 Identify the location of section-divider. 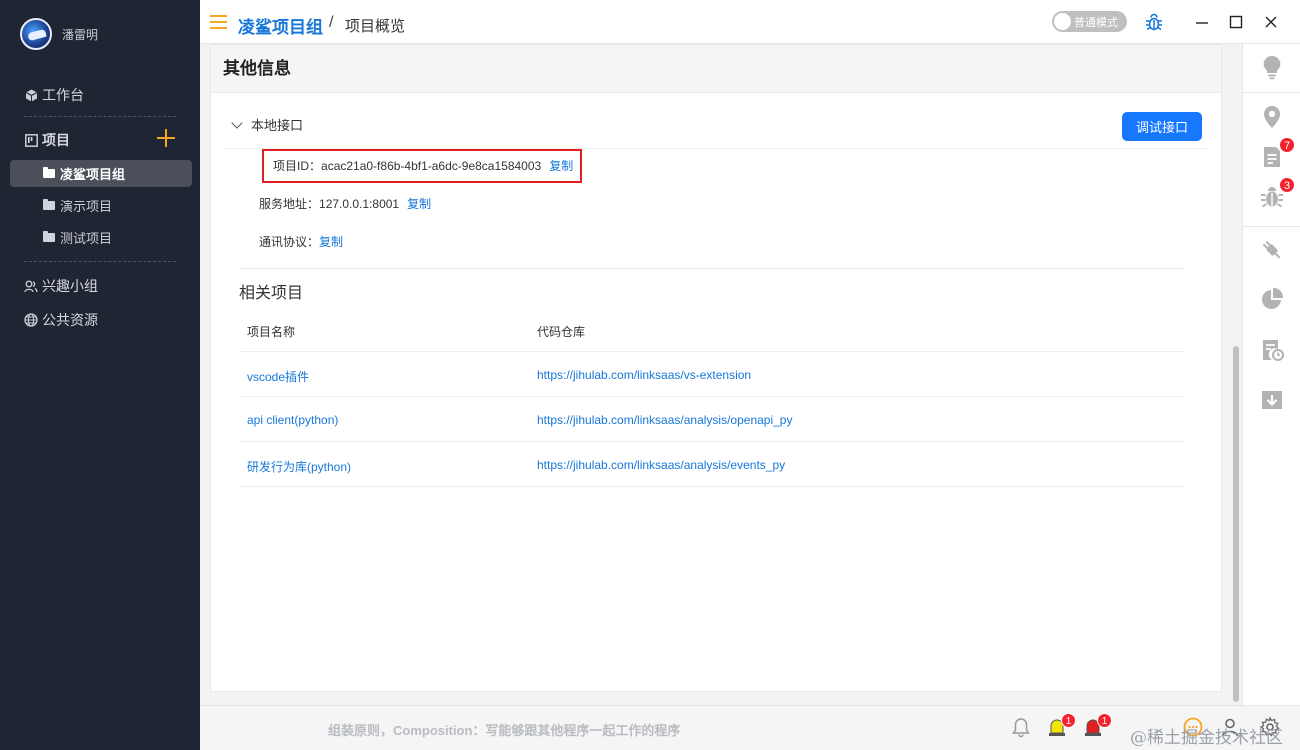
(712, 268).